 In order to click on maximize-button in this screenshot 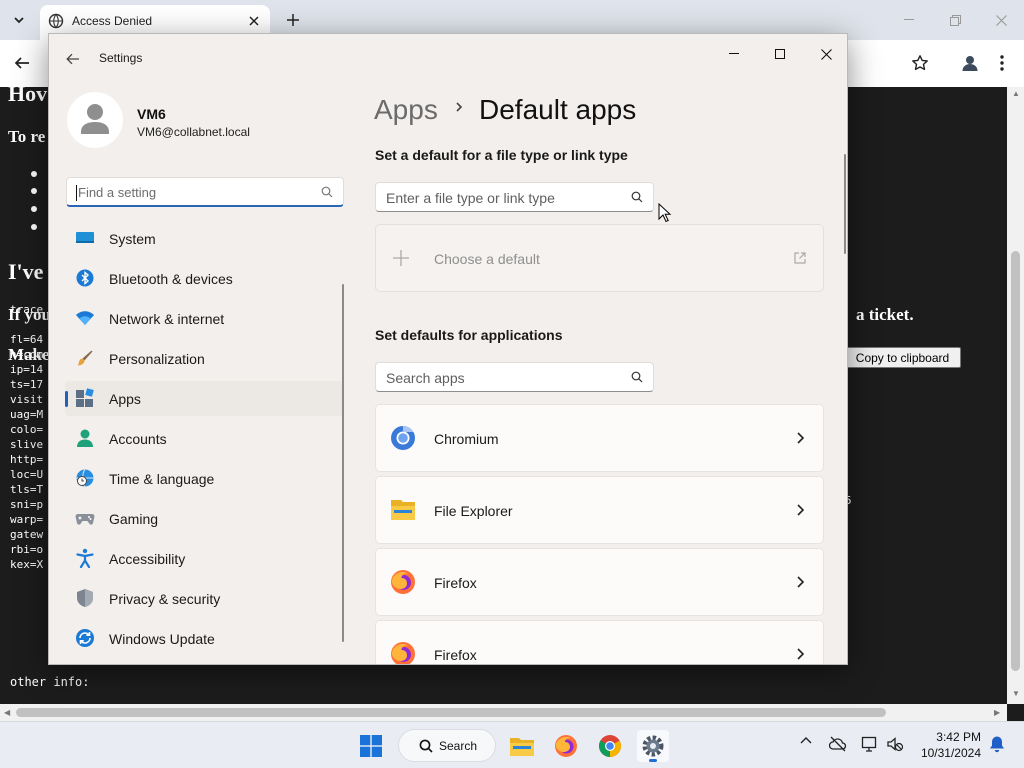, I will do `click(780, 54)`.